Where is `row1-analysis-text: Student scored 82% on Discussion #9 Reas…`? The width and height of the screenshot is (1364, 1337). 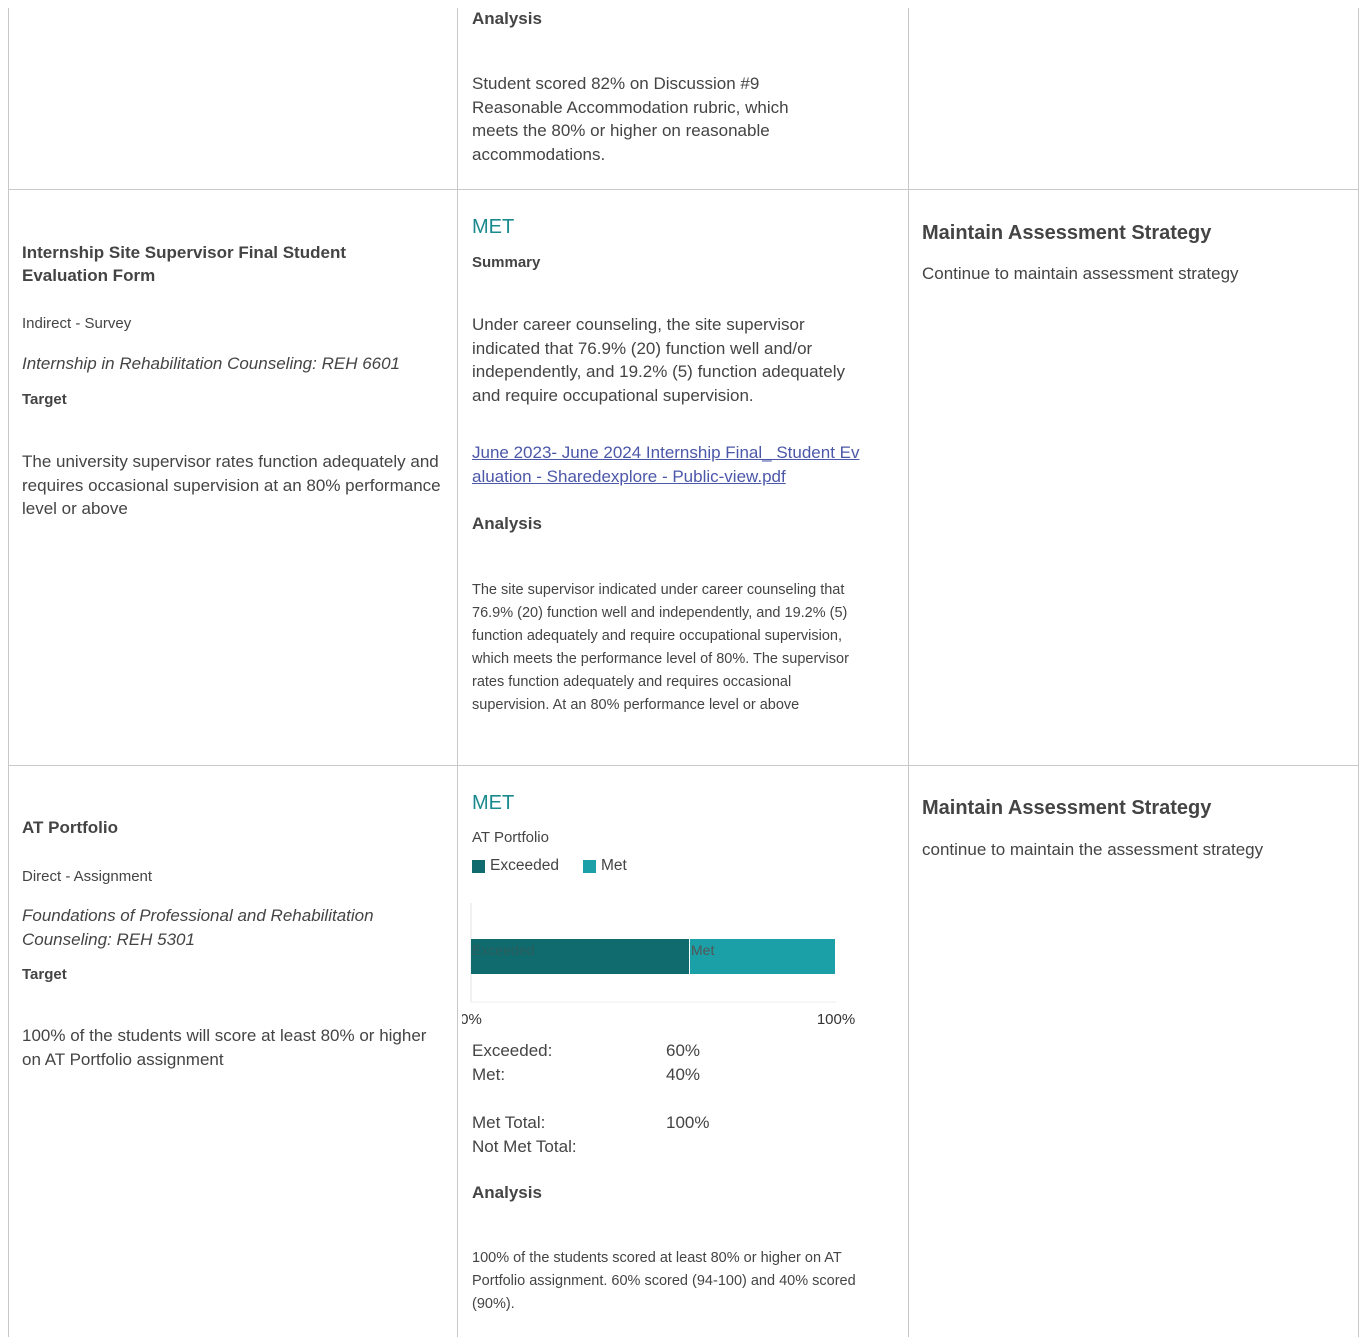 row1-analysis-text: Student scored 82% on Discussion #9 Reas… is located at coordinates (630, 119).